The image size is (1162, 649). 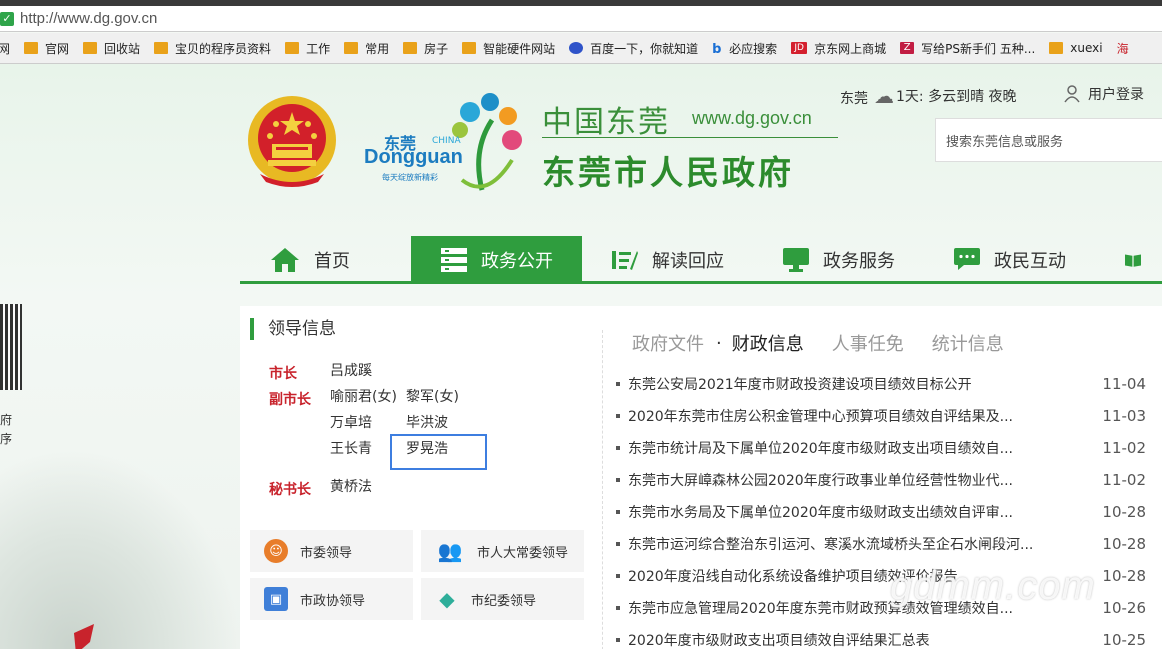 I want to click on user-icon, so click(x=1072, y=94).